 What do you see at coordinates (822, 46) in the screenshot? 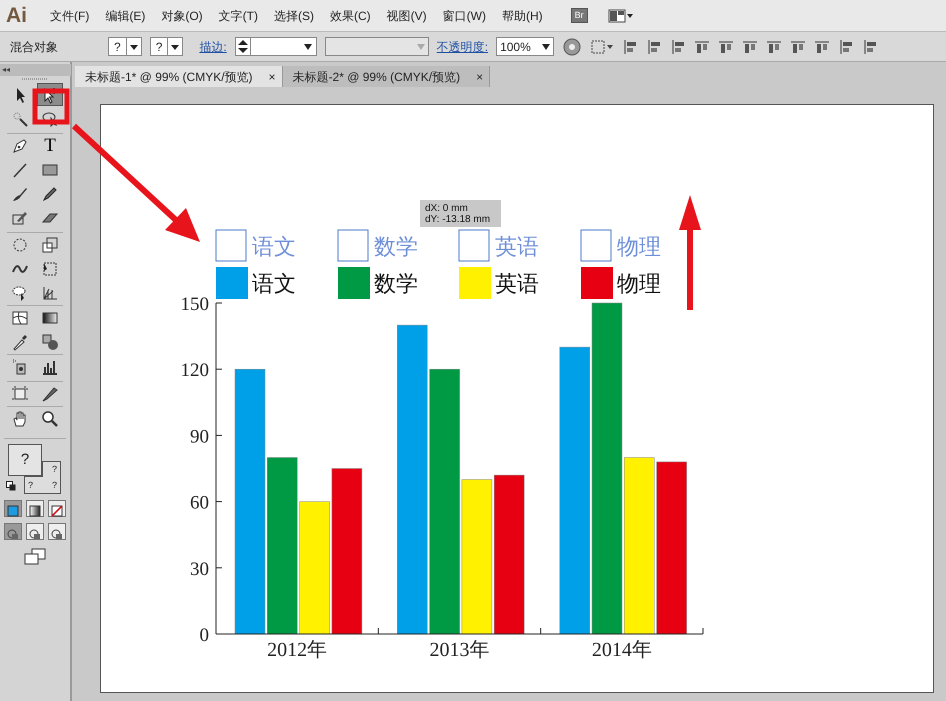
I see `distribute-bottom-icon` at bounding box center [822, 46].